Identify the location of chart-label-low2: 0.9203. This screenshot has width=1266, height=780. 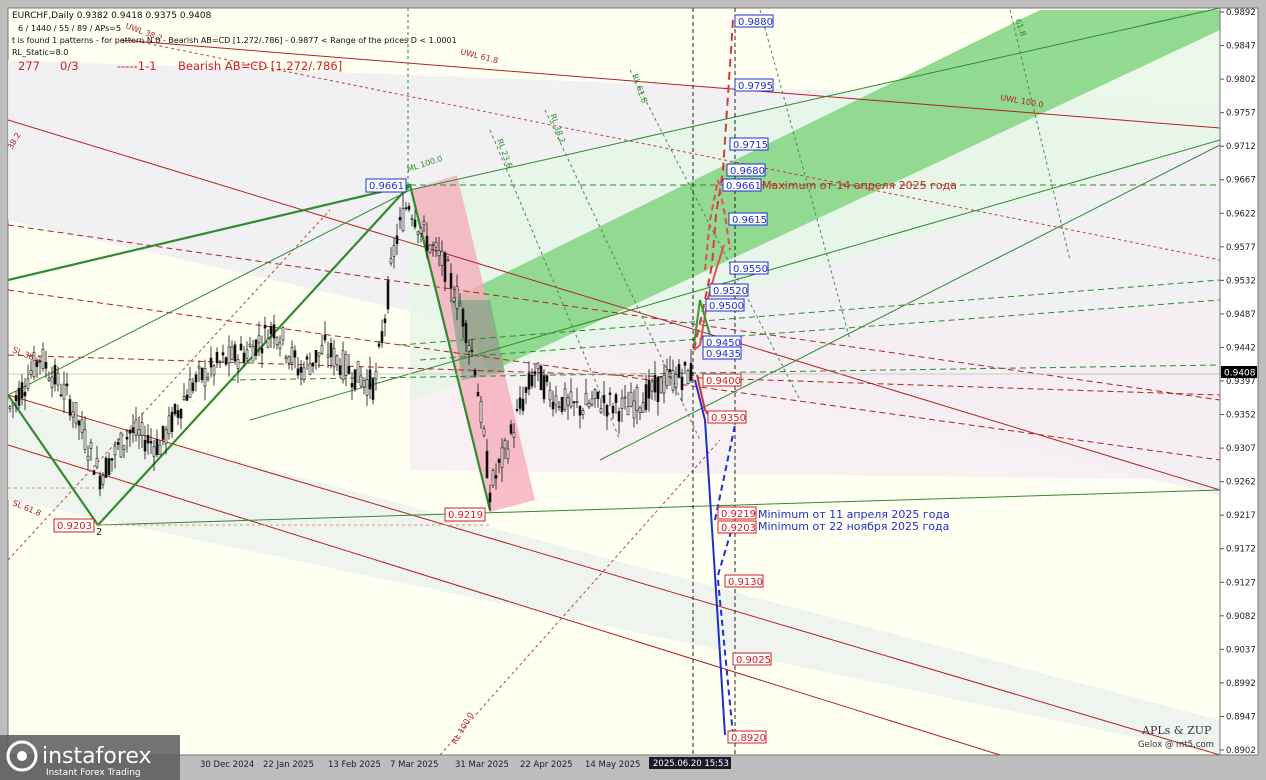
(74, 526).